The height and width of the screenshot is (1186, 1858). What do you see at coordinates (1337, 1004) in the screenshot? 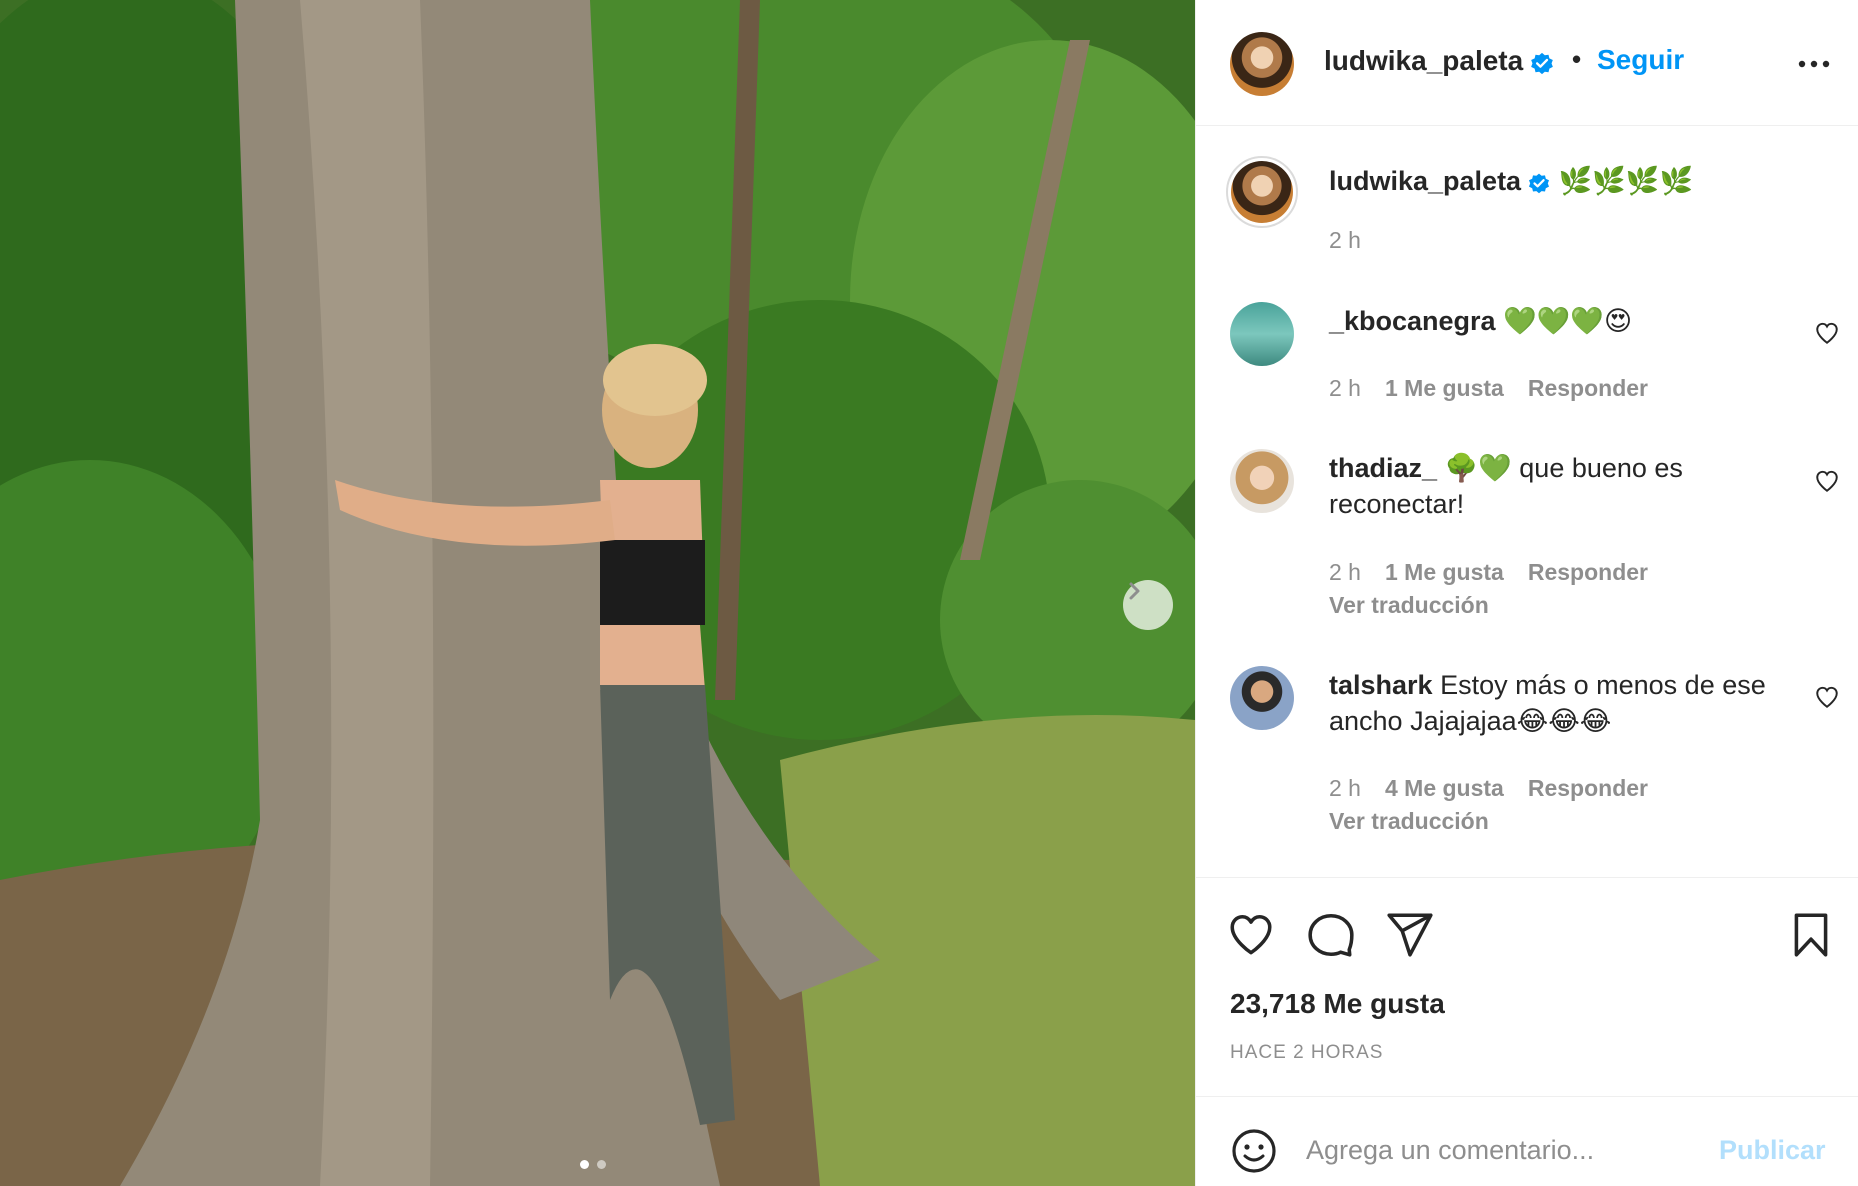
I see `like-count: 23,718 Me gusta` at bounding box center [1337, 1004].